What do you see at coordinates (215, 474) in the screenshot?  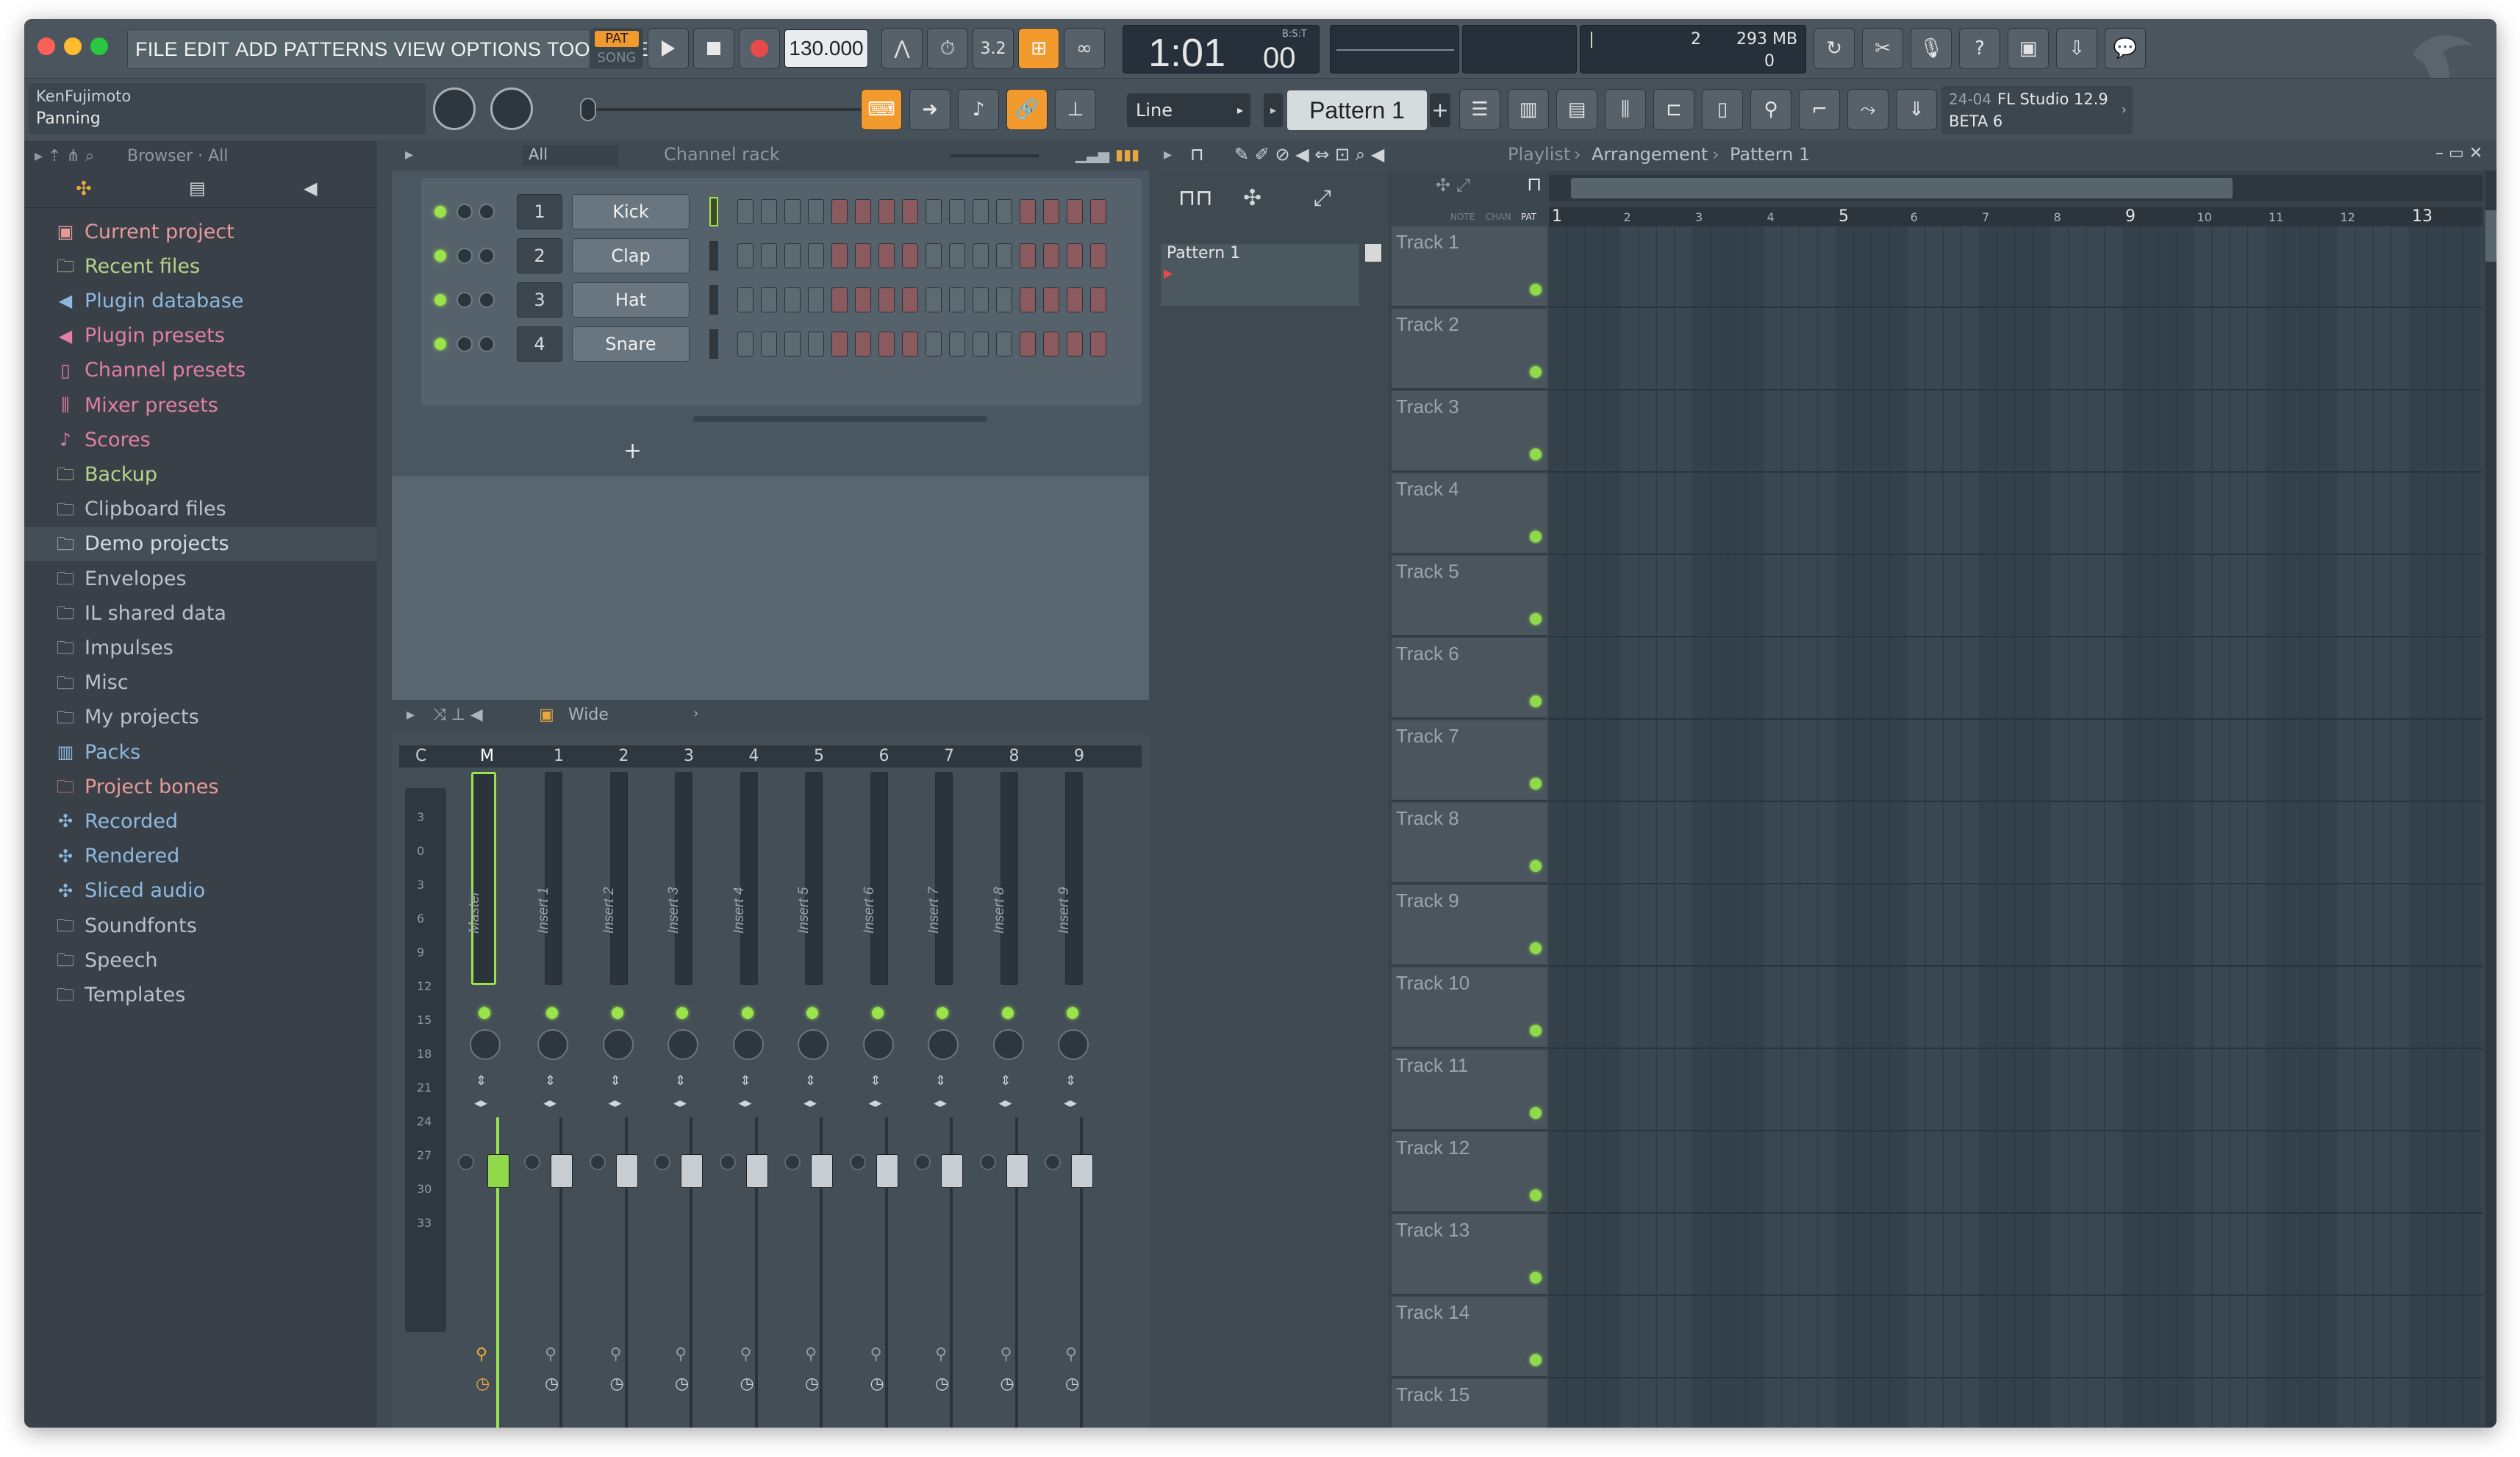 I see `browser-item: 🗀 Backup` at bounding box center [215, 474].